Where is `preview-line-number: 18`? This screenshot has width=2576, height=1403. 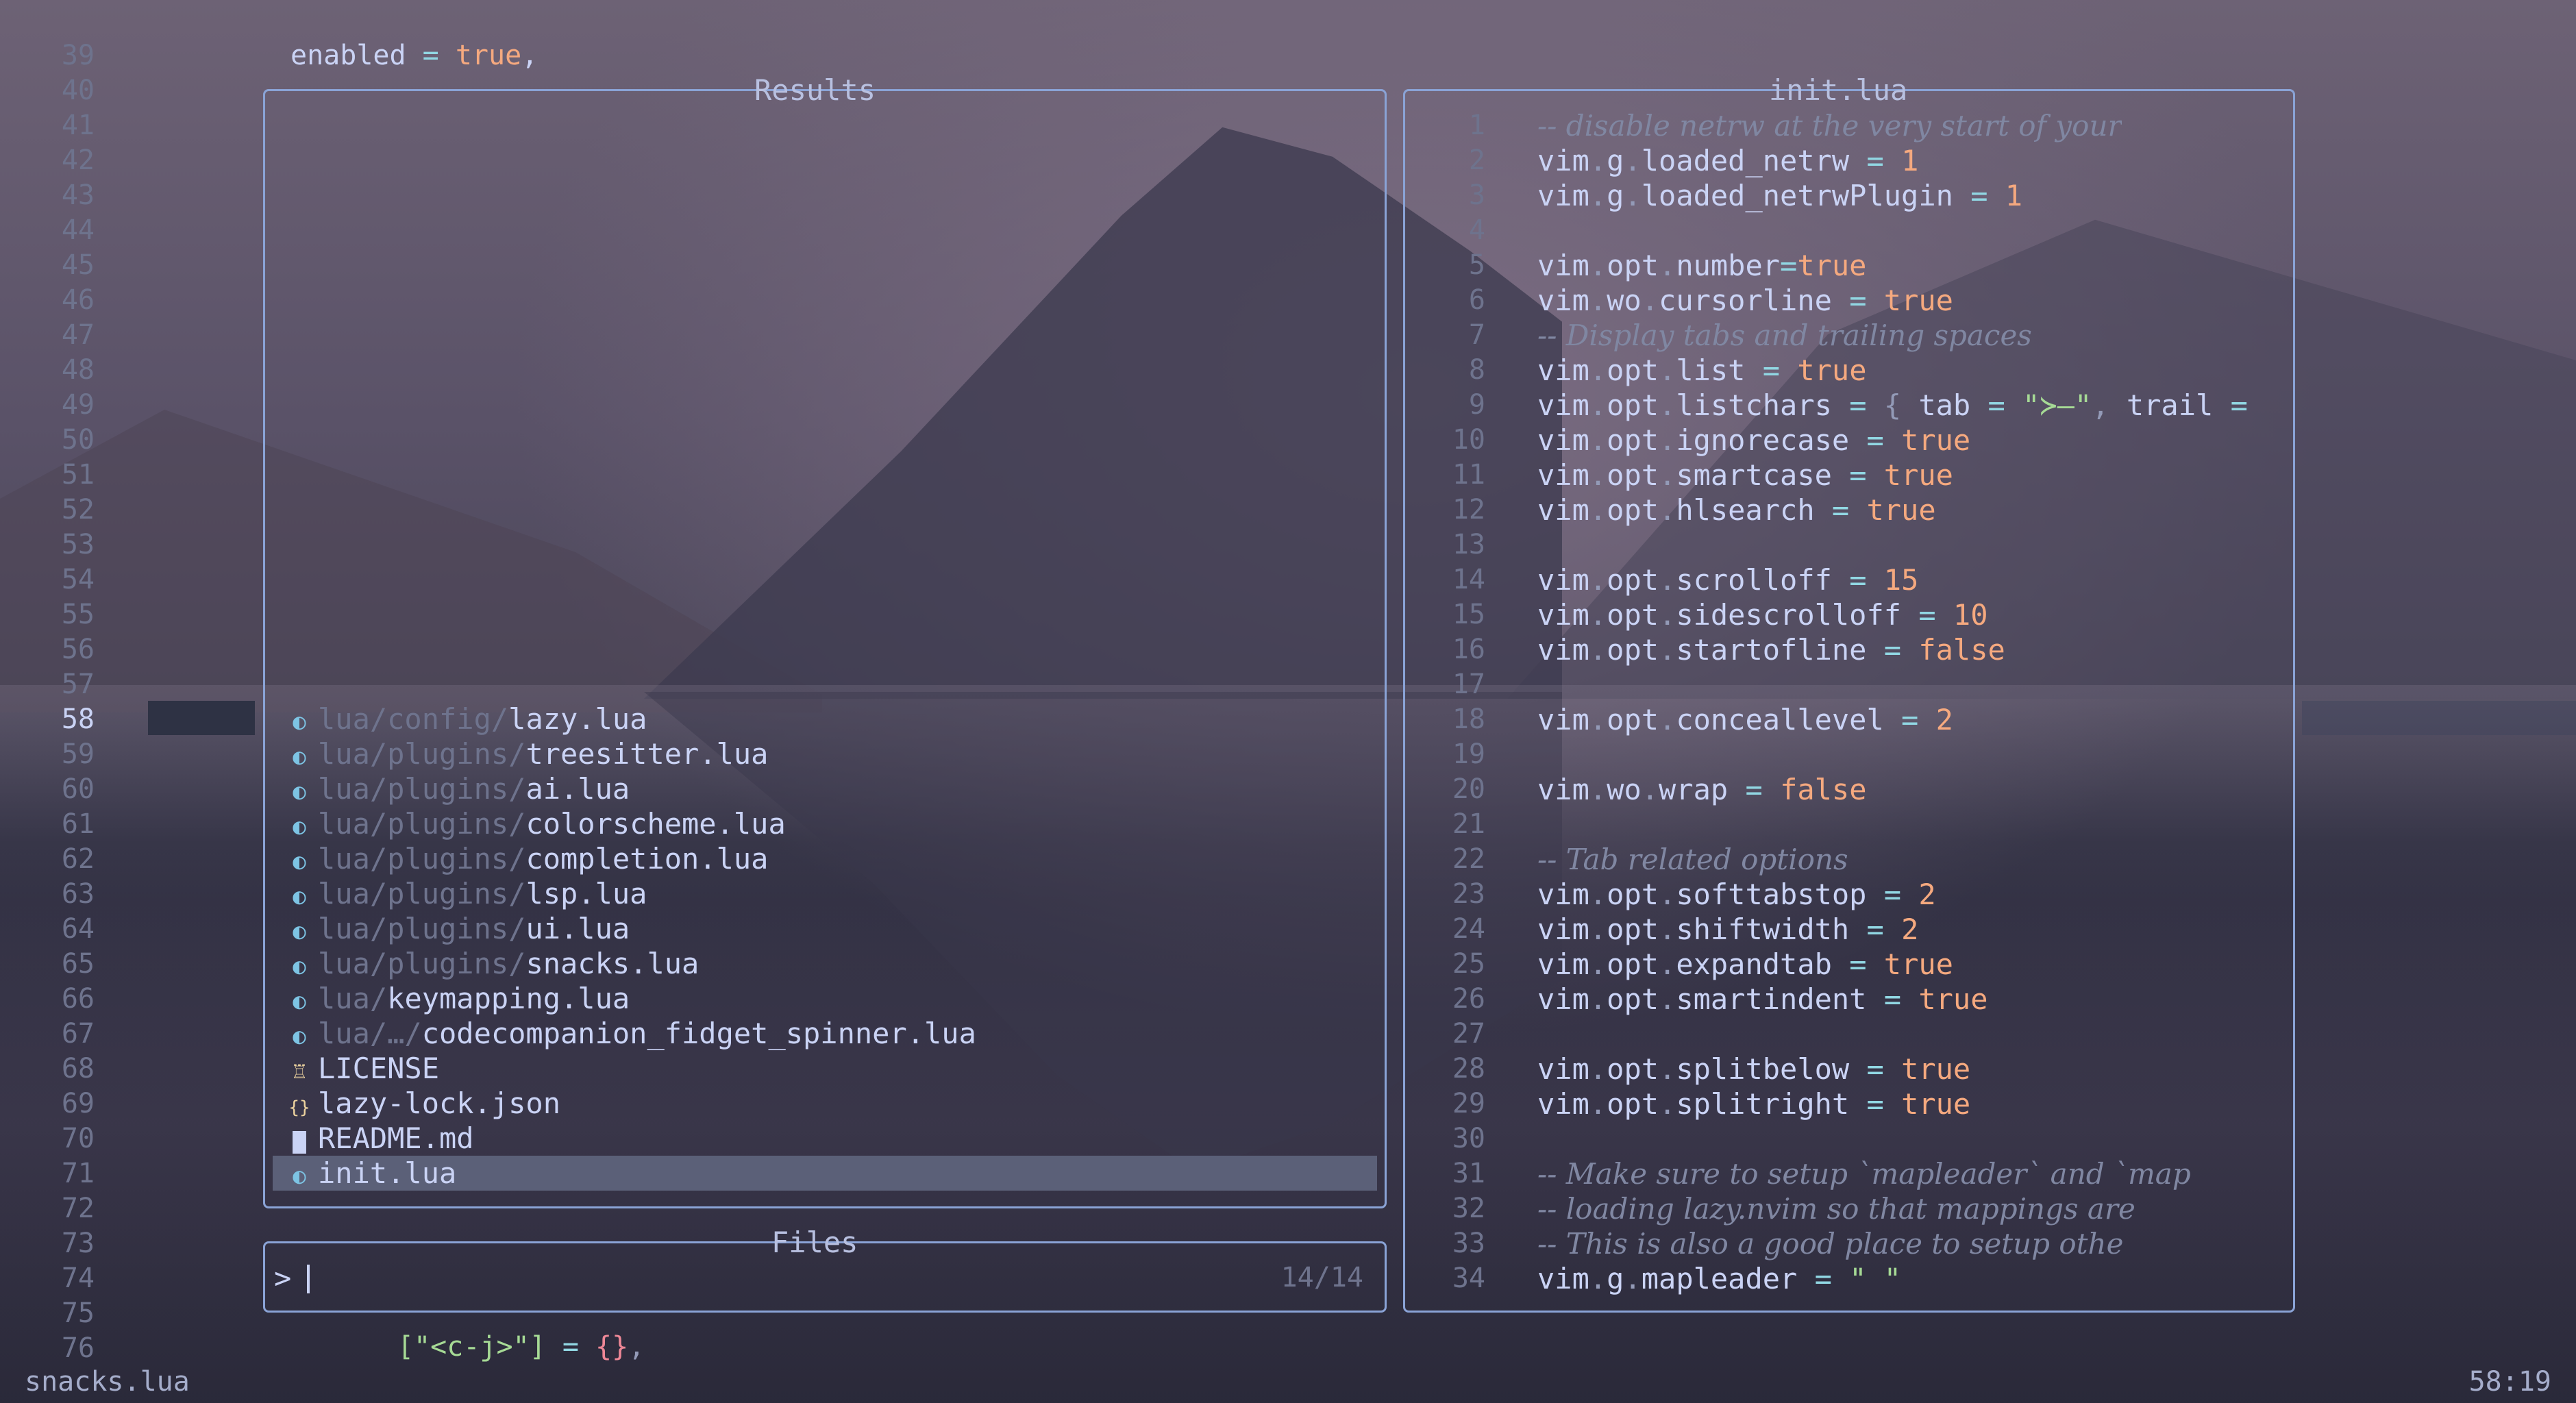
preview-line-number: 18 is located at coordinates (1468, 720).